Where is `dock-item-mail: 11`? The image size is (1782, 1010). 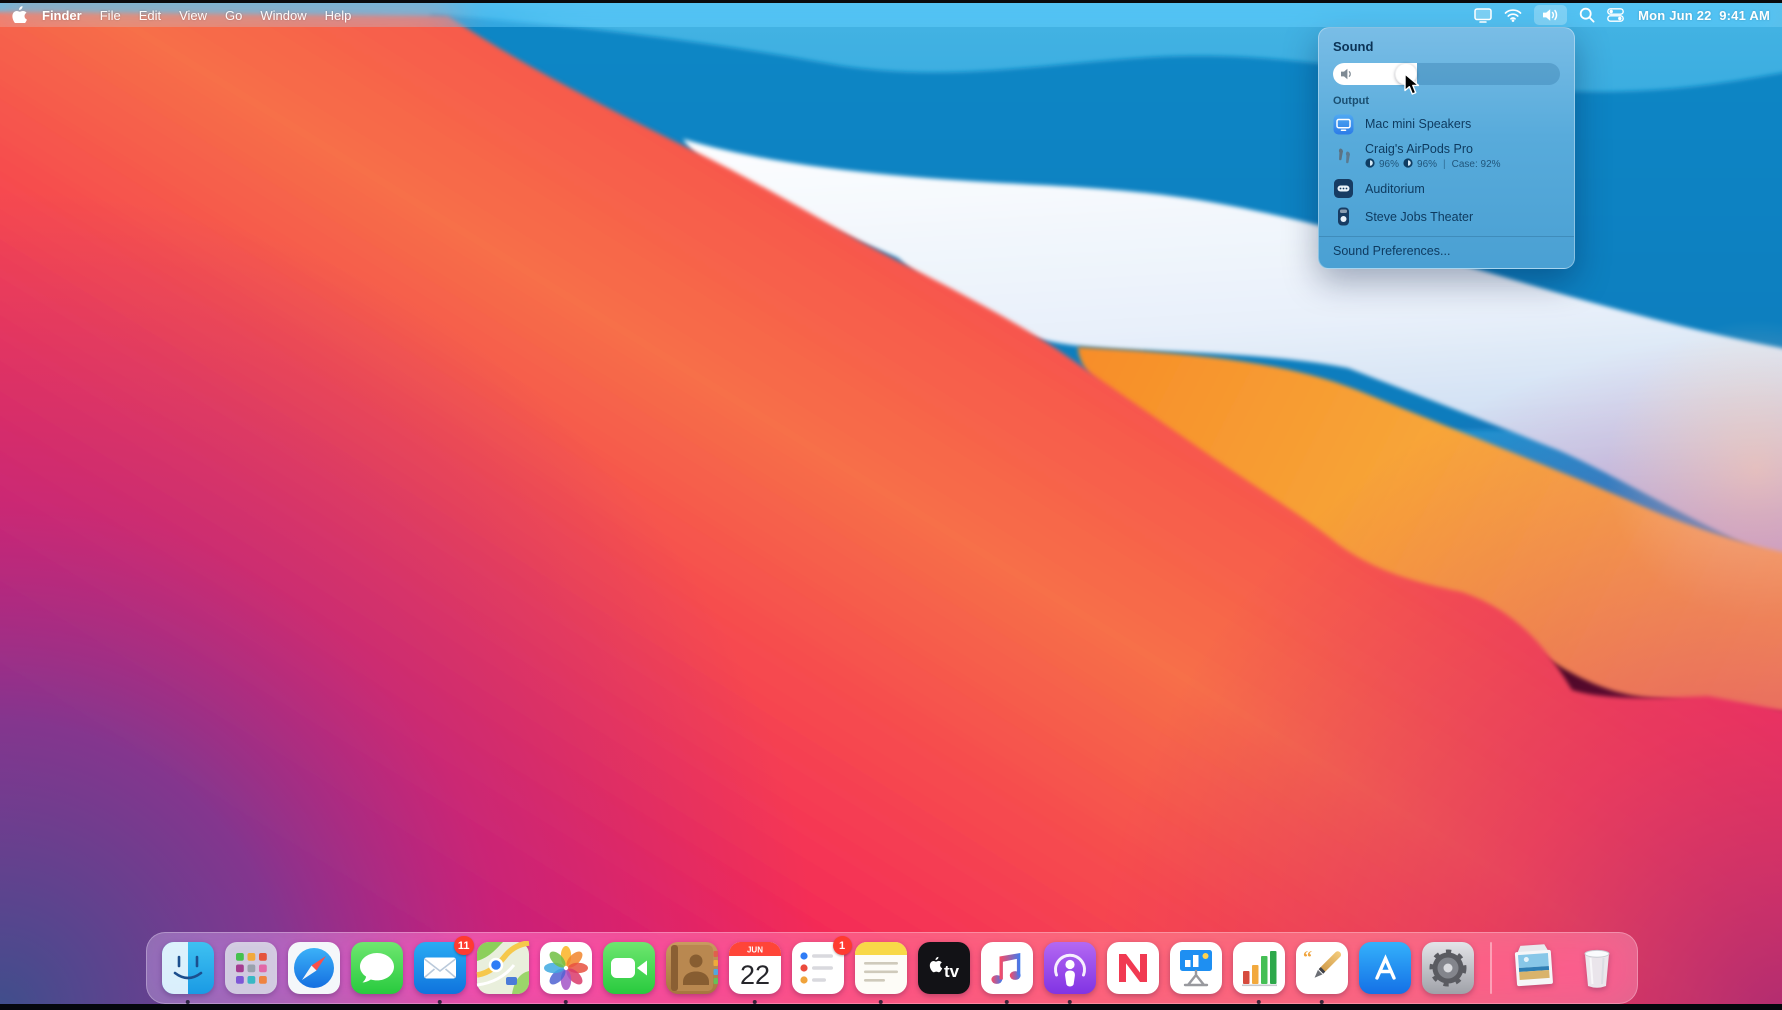
dock-item-mail: 11 is located at coordinates (443, 970).